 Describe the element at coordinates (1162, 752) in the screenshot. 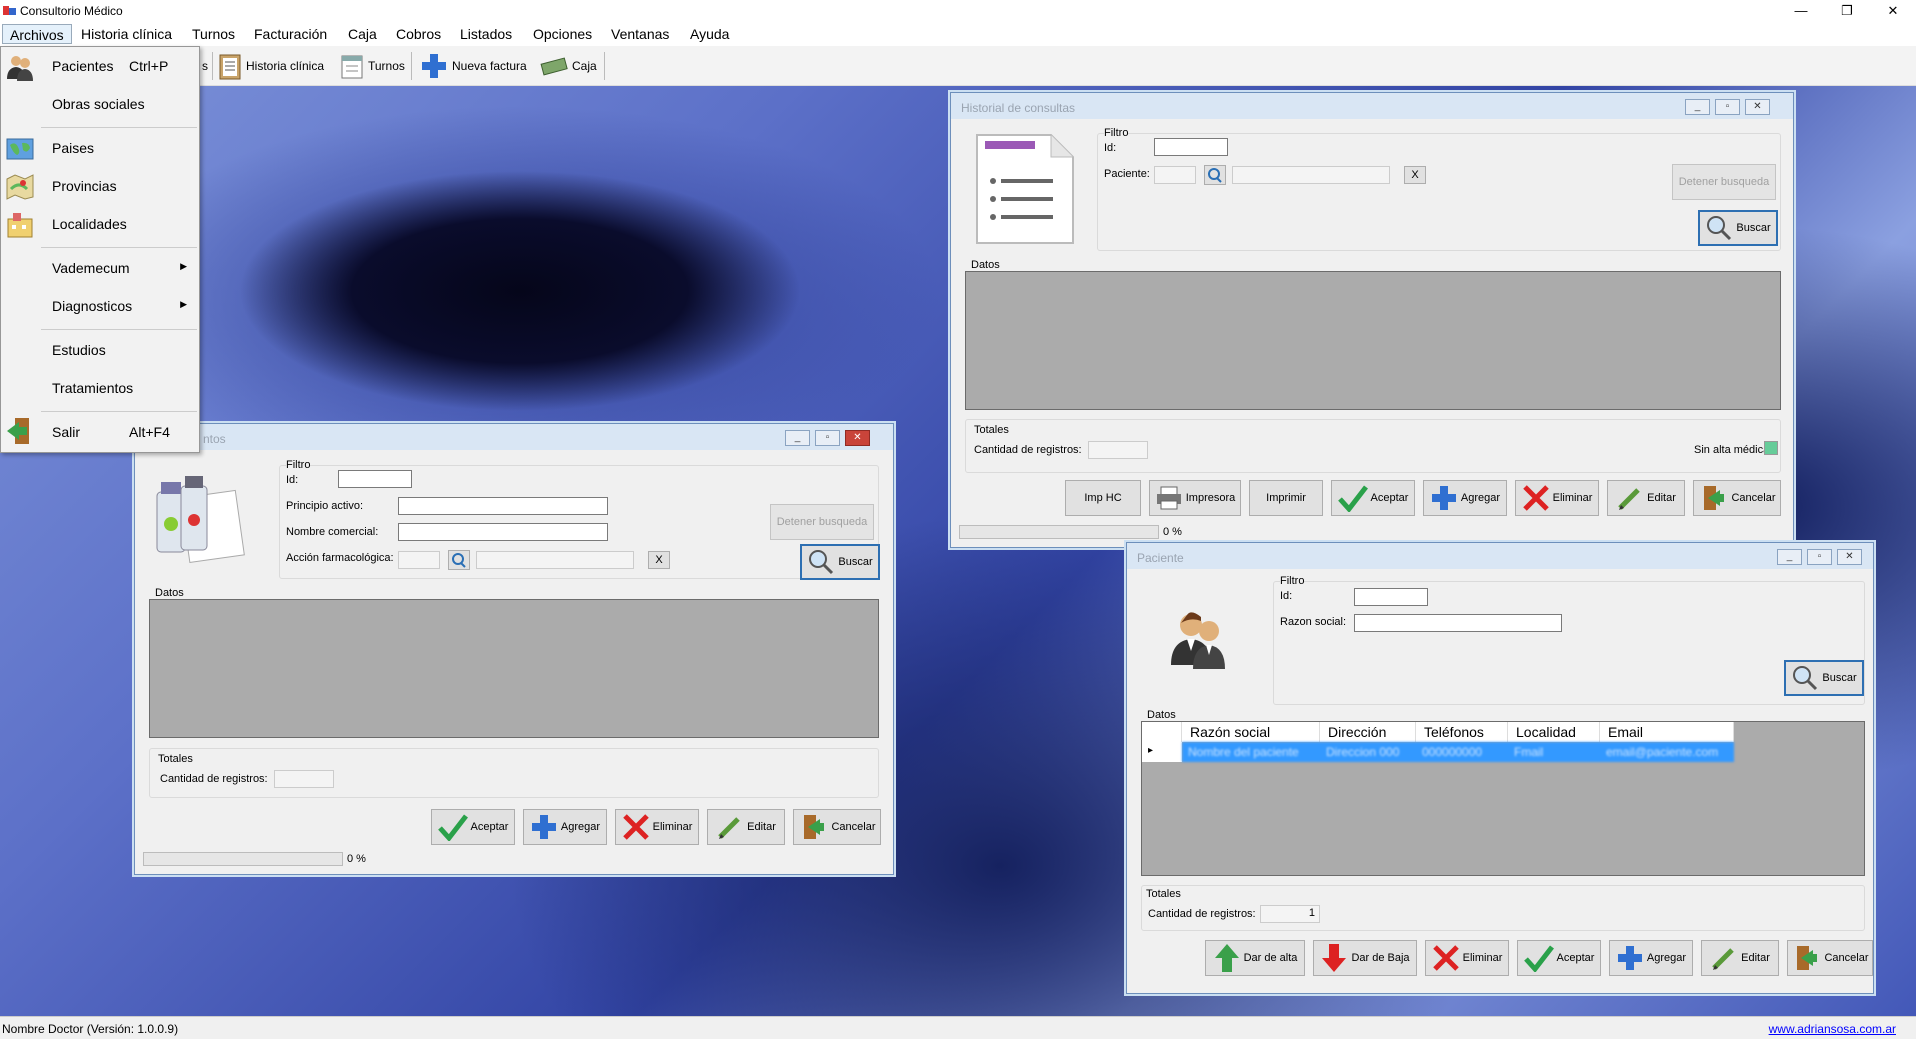

I see `row-marker-icon: ▸` at that location.